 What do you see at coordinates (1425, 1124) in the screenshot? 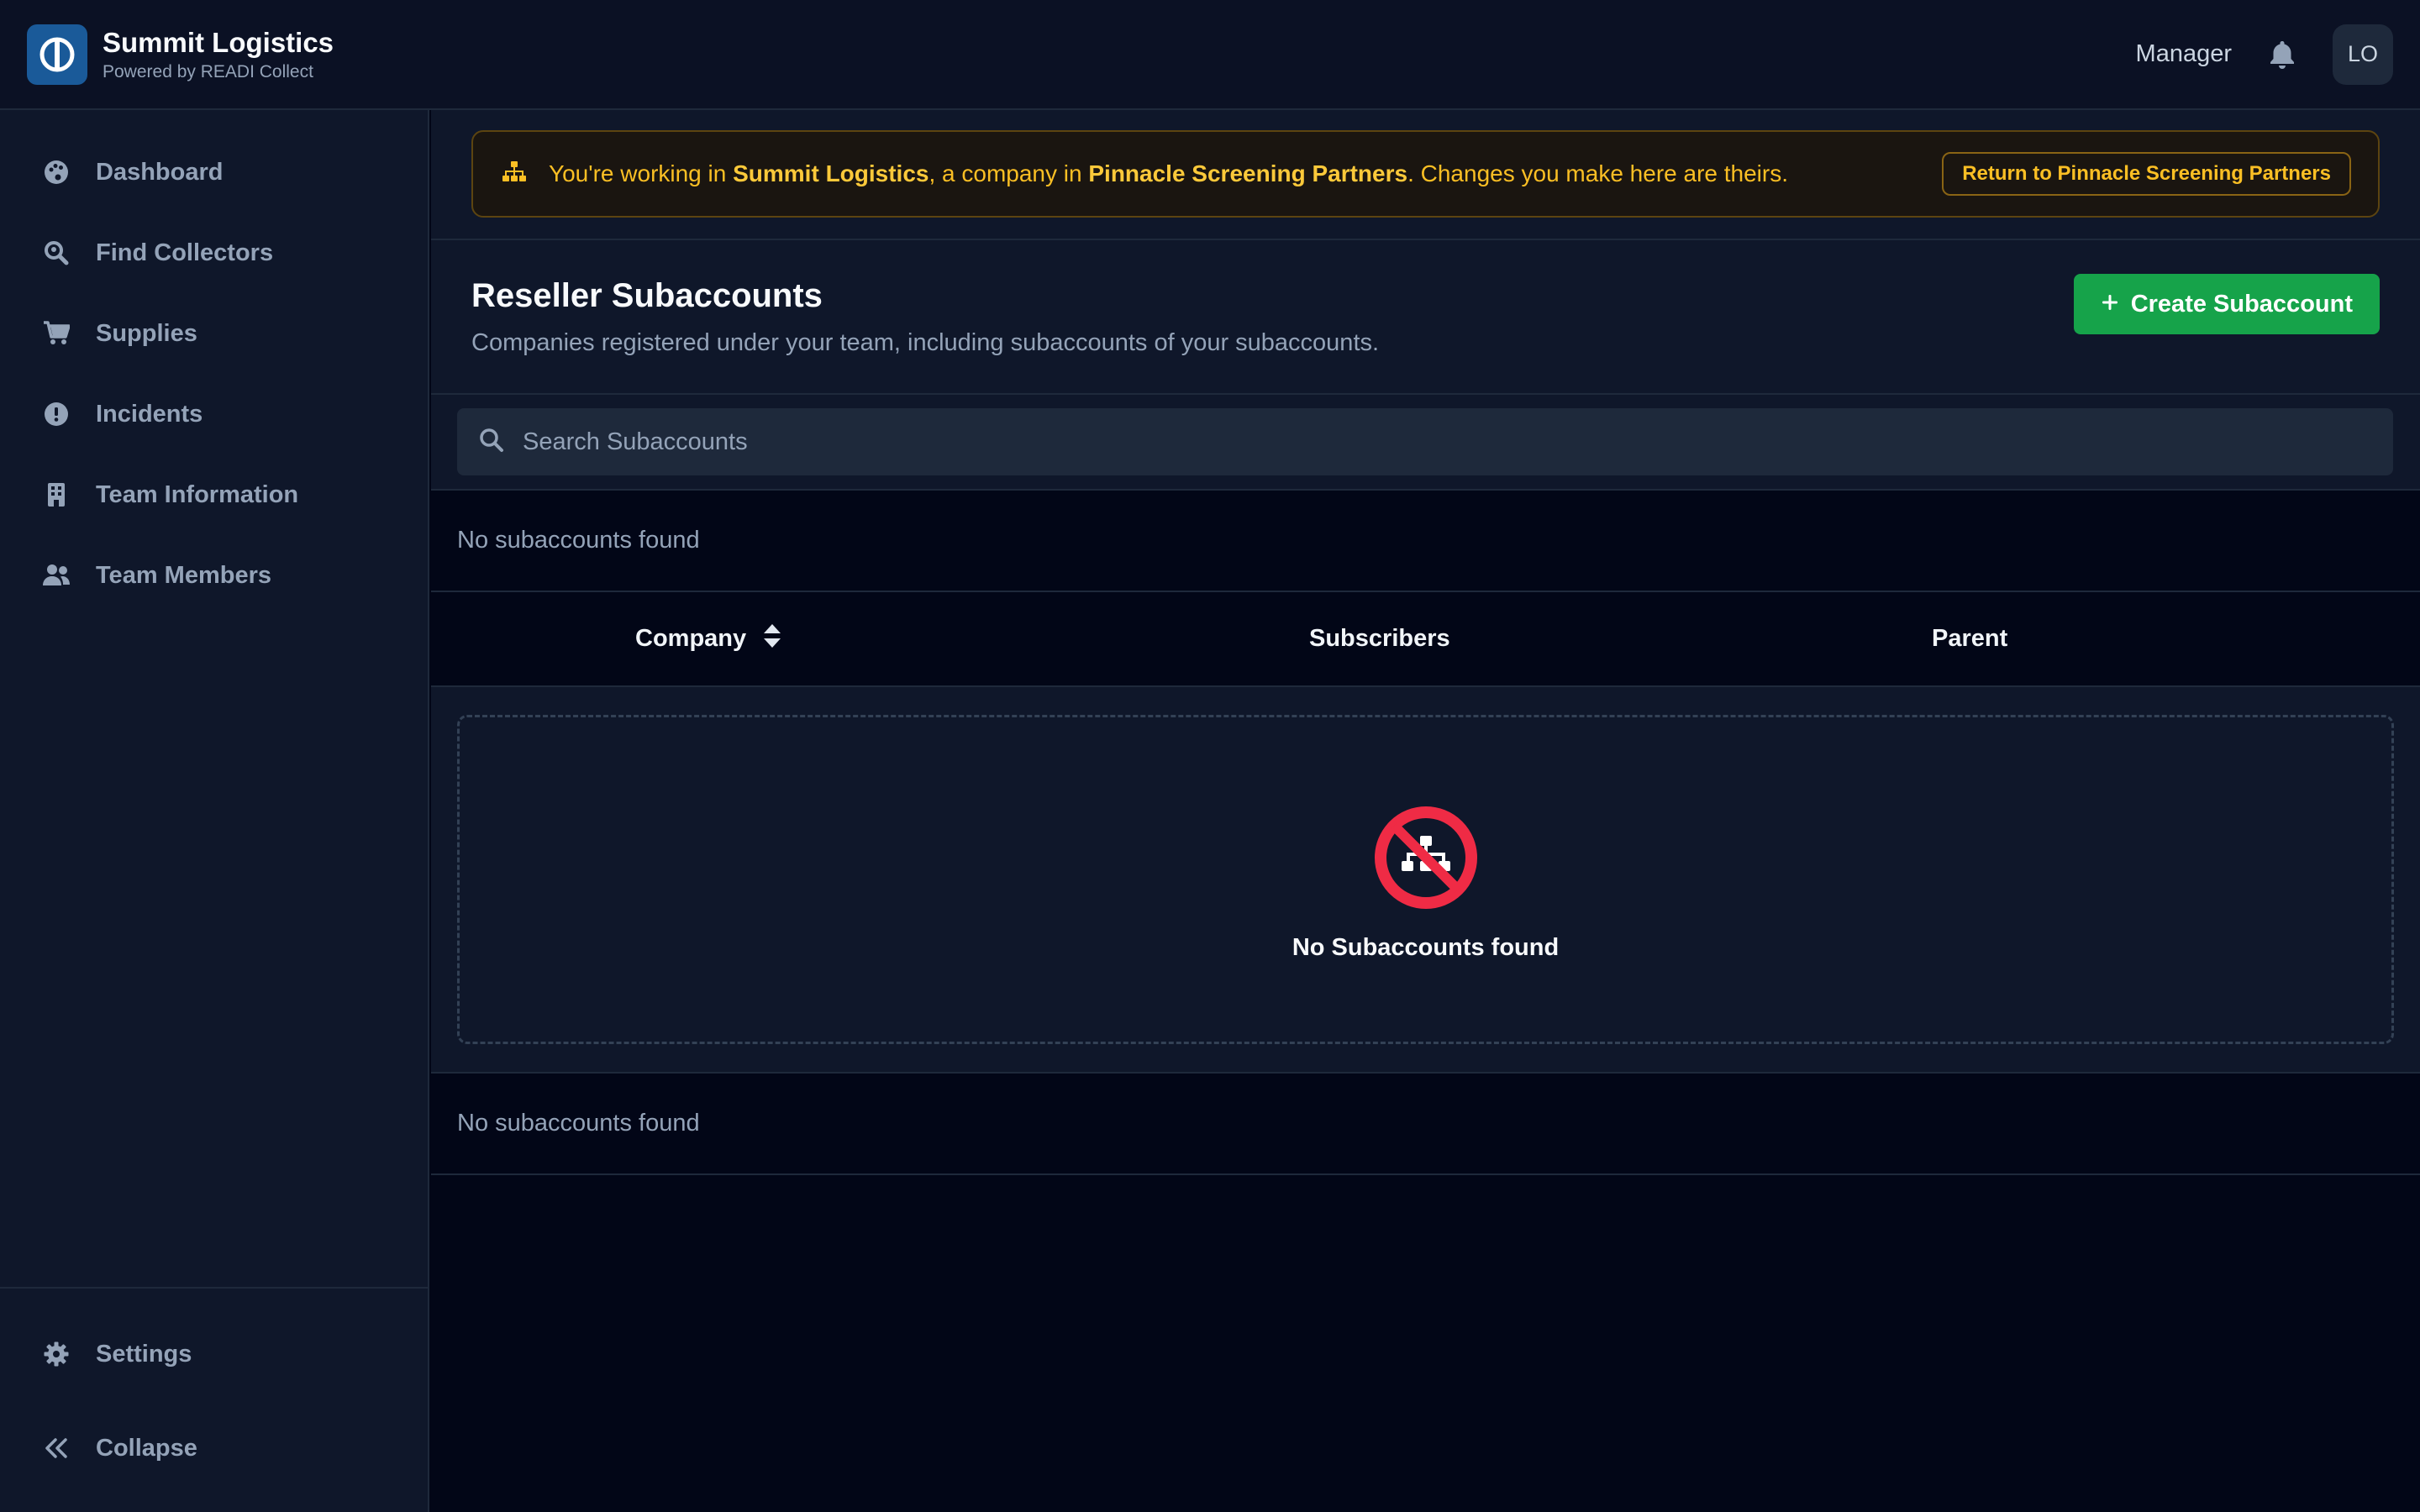
I see `results-status-bottom: No subaccounts found` at bounding box center [1425, 1124].